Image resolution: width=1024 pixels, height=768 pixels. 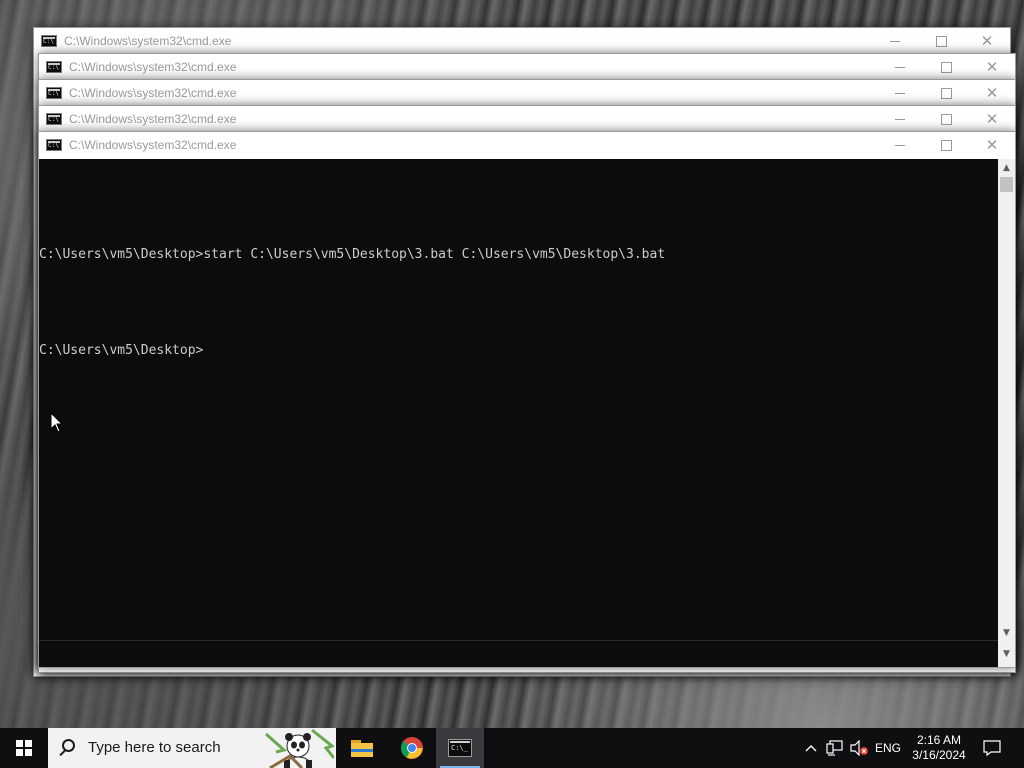 What do you see at coordinates (299, 748) in the screenshot?
I see `search-highlight-panda-icon` at bounding box center [299, 748].